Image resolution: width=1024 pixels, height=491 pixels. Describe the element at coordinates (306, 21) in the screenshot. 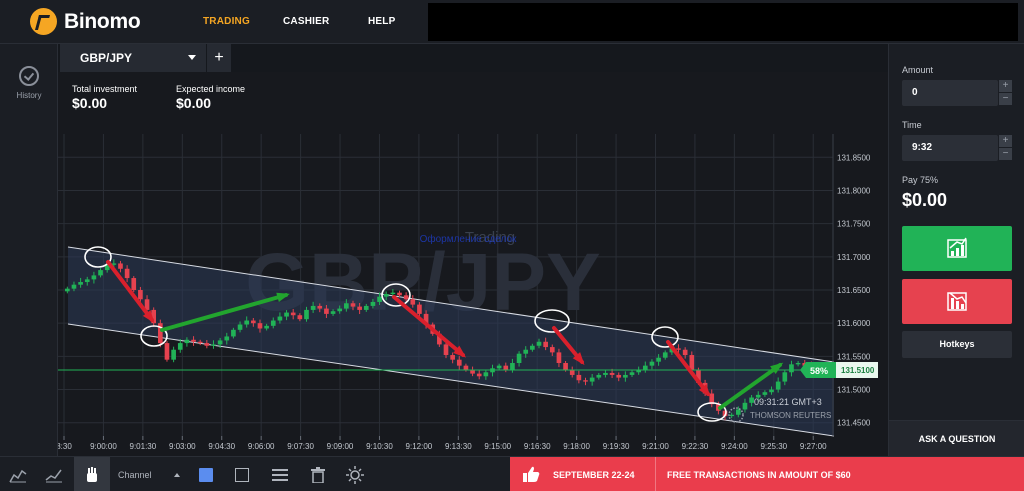

I see `nav-cashier: CASHIER` at that location.